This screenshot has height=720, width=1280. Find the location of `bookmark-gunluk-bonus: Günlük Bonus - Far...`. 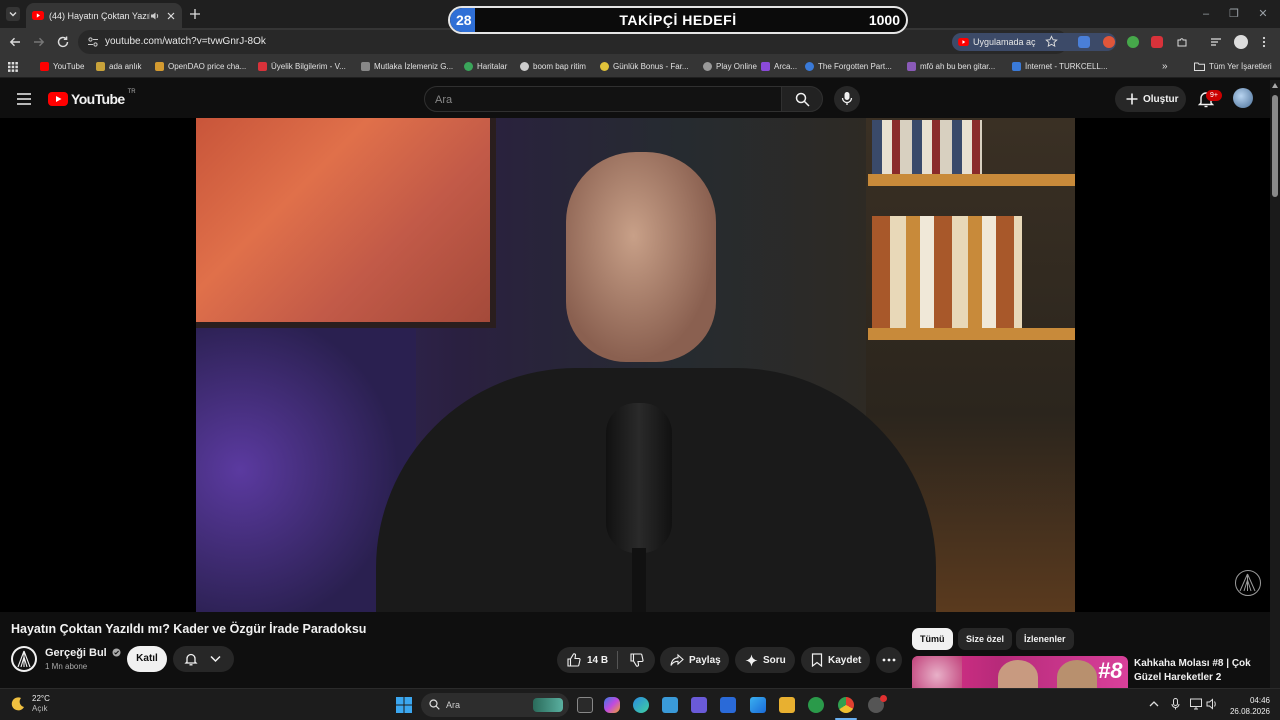

bookmark-gunluk-bonus: Günlük Bonus - Far... is located at coordinates (644, 66).